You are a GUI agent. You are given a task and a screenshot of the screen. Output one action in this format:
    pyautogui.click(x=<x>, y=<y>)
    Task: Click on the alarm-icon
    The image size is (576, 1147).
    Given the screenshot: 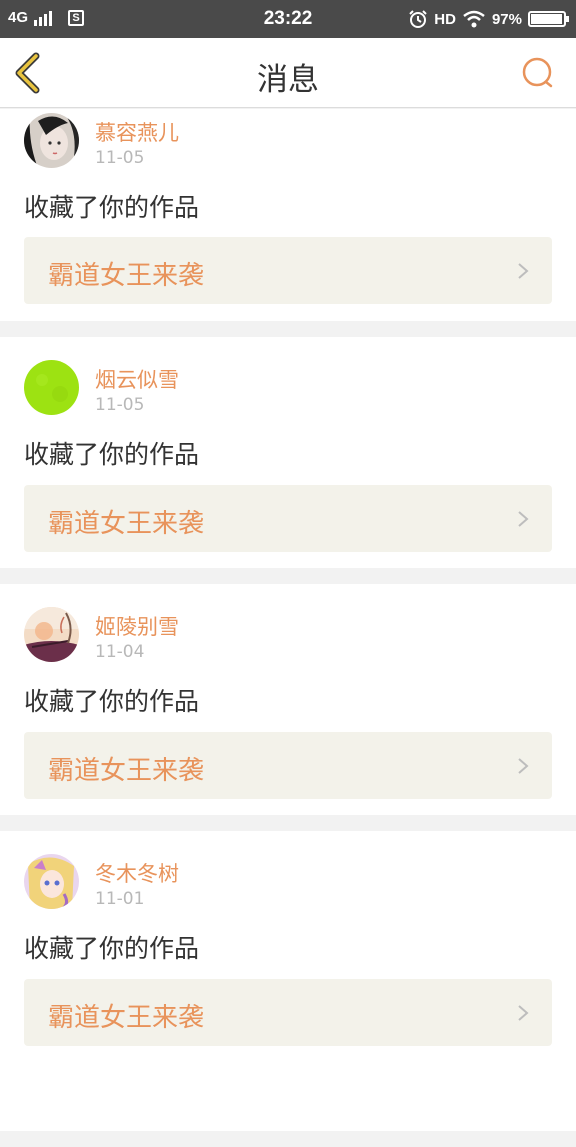 What is the action you would take?
    pyautogui.click(x=418, y=19)
    